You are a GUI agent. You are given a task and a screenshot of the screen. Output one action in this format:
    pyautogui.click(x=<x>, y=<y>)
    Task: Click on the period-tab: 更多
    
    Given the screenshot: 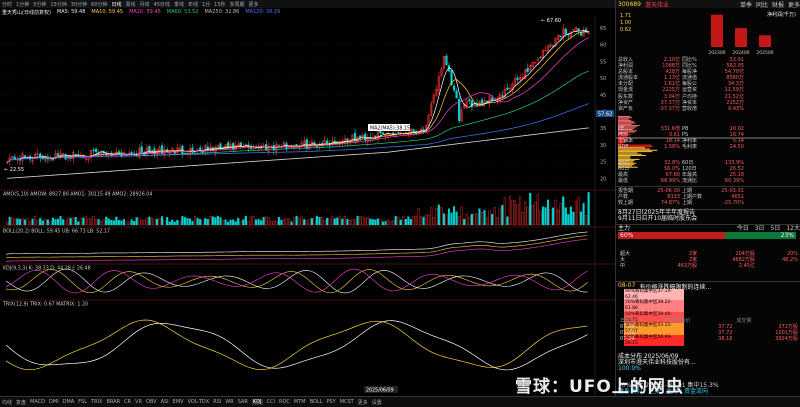 What is the action you would take?
    pyautogui.click(x=254, y=4)
    